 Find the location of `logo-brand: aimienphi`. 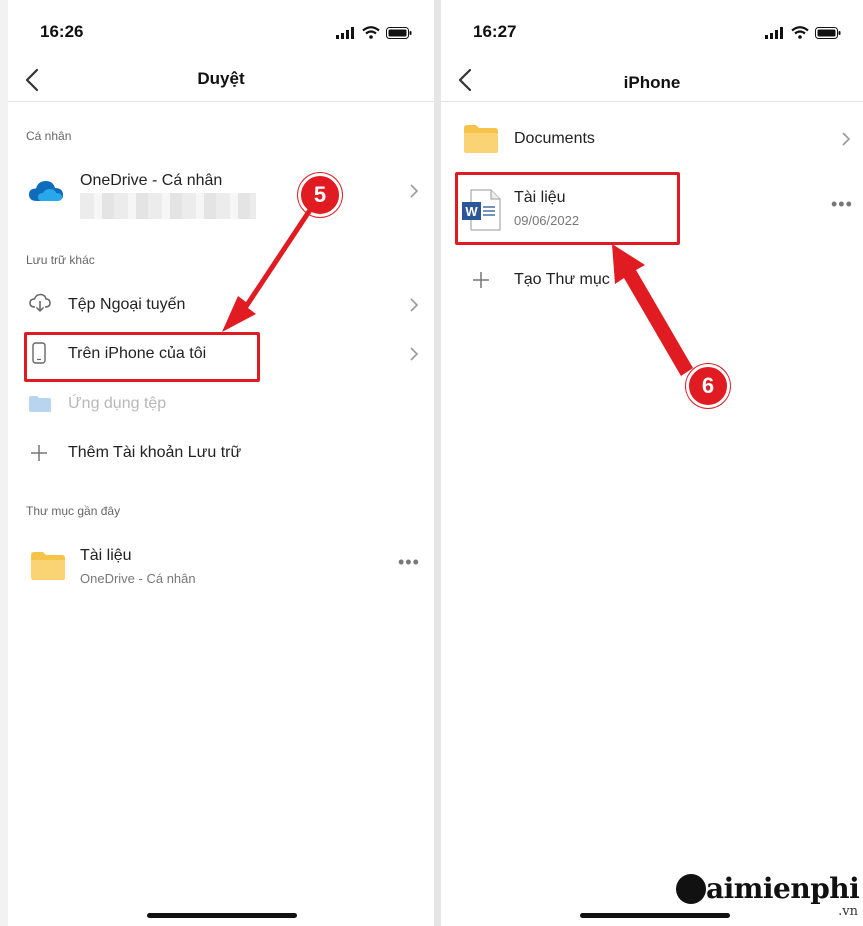

logo-brand: aimienphi is located at coordinates (783, 888).